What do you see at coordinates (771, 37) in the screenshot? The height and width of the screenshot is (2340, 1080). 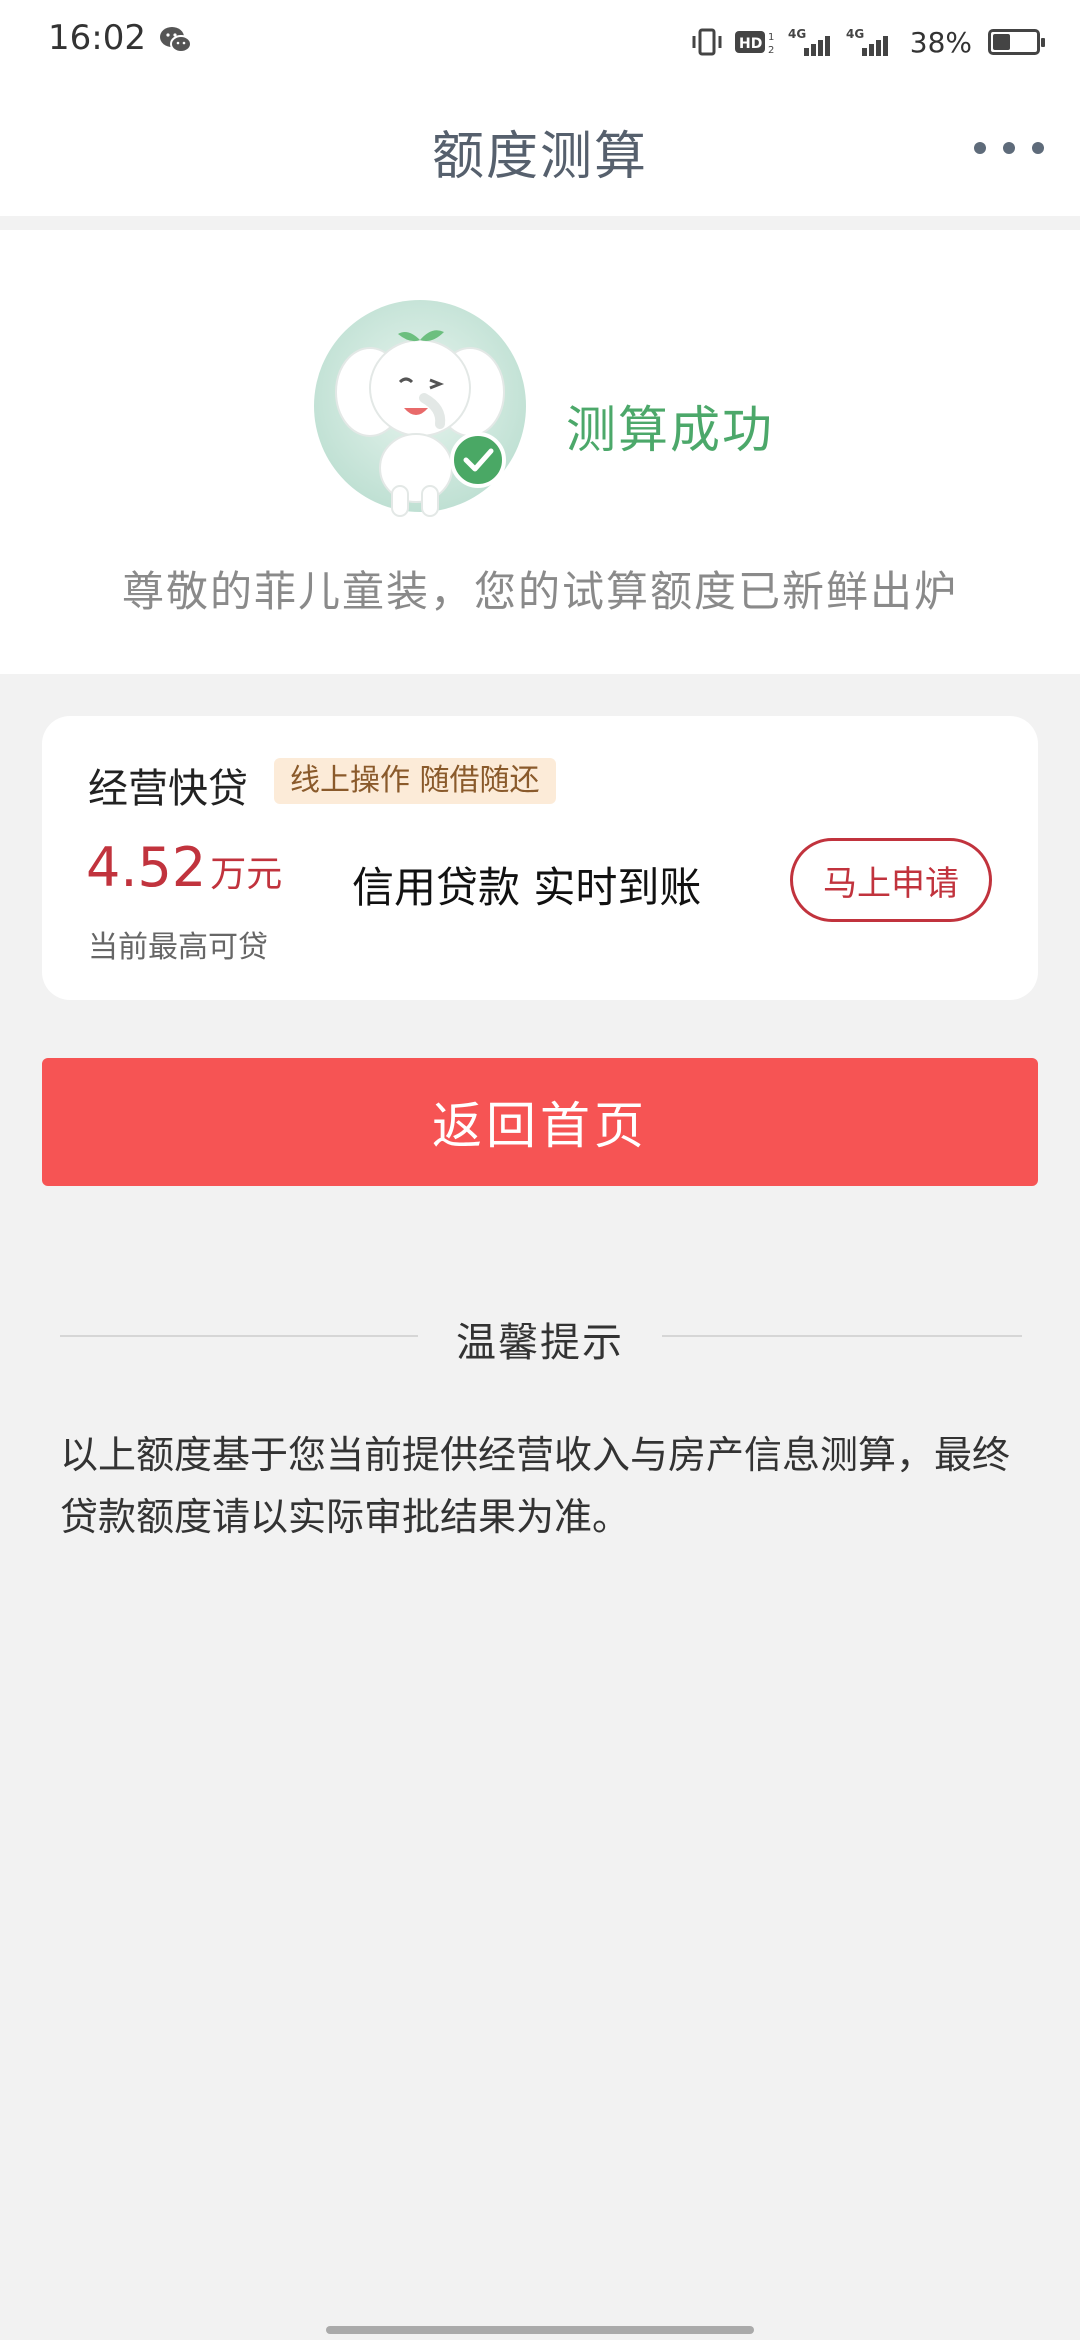 I see `svg-text: 1` at bounding box center [771, 37].